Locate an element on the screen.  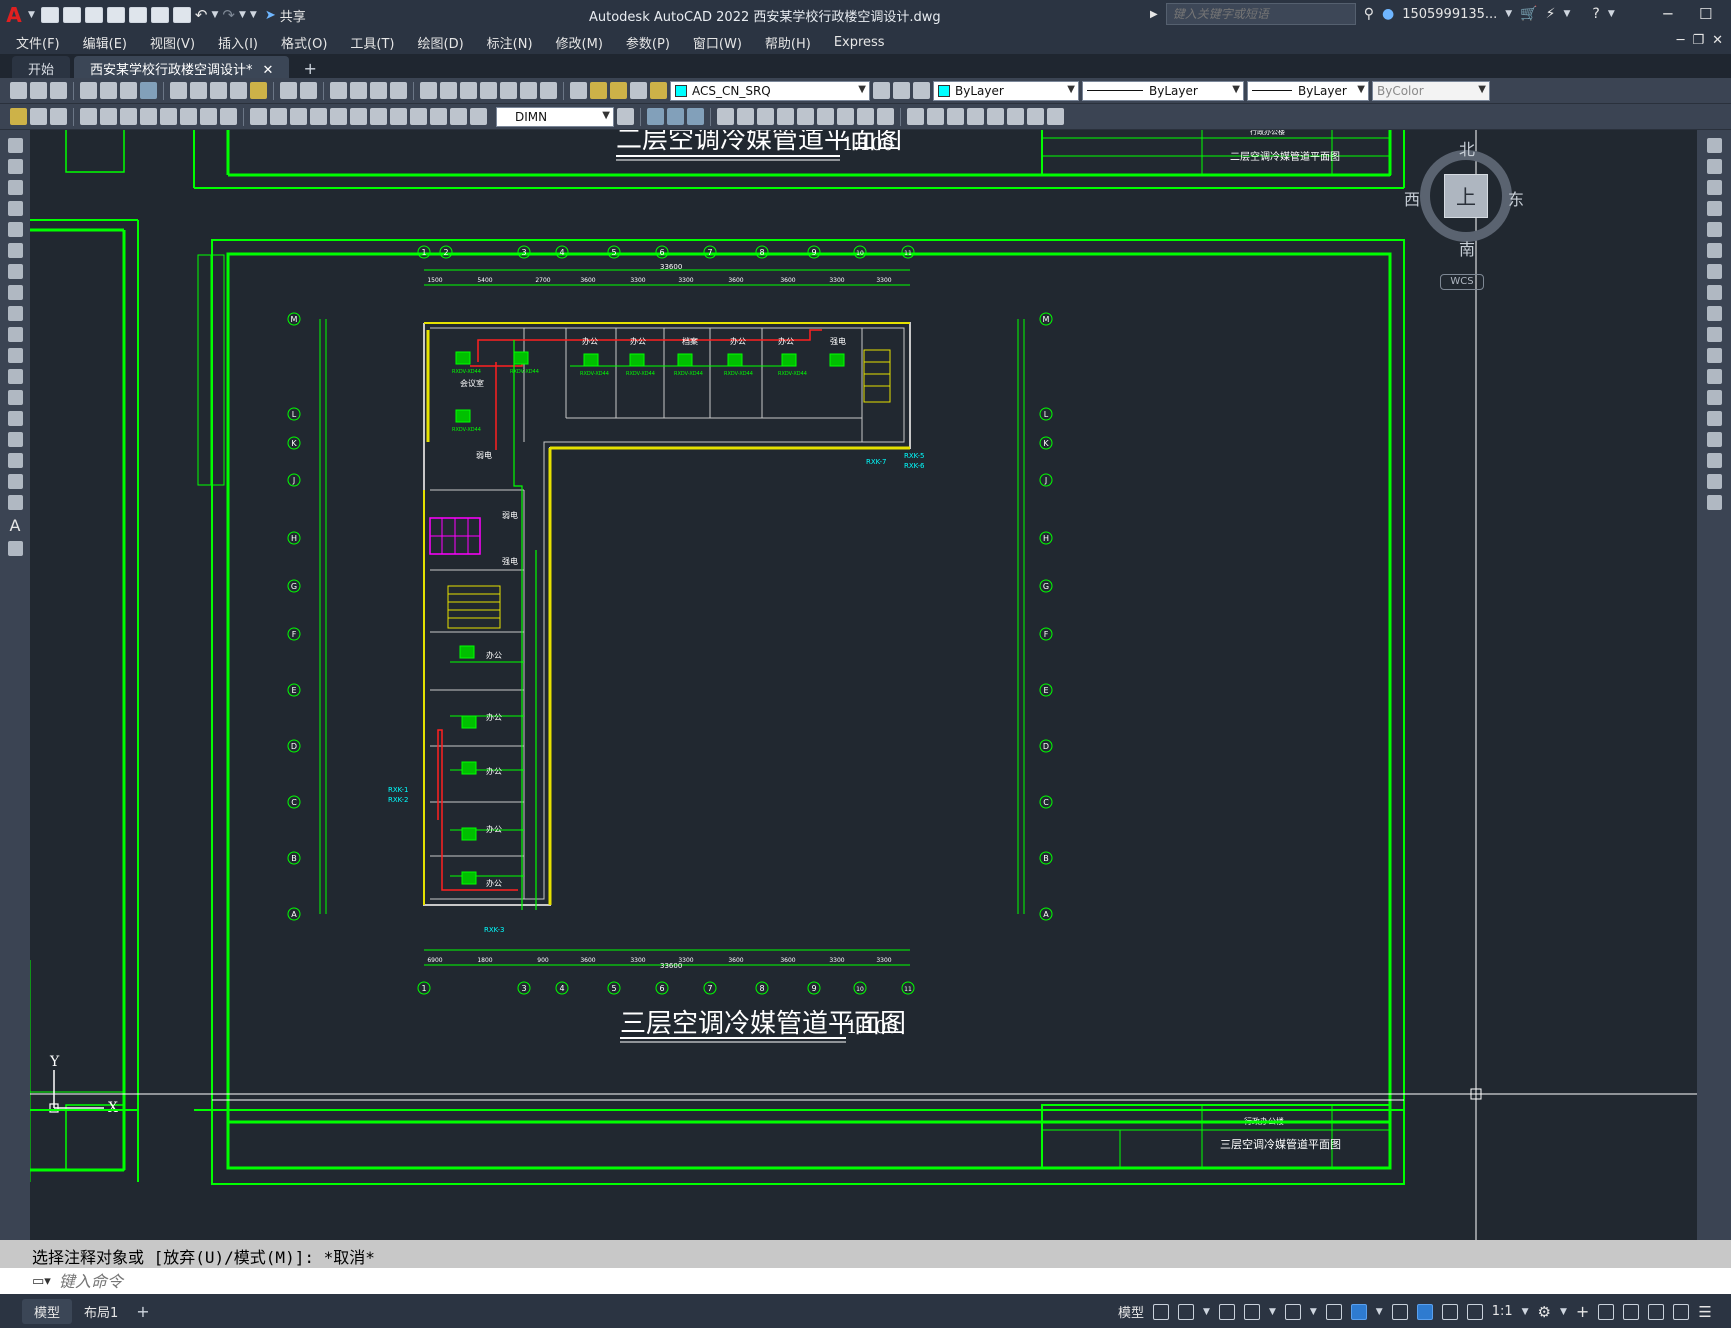
tab-drawing: 西安某学校行政楼空调设计* ✕ is located at coordinates (182, 67).